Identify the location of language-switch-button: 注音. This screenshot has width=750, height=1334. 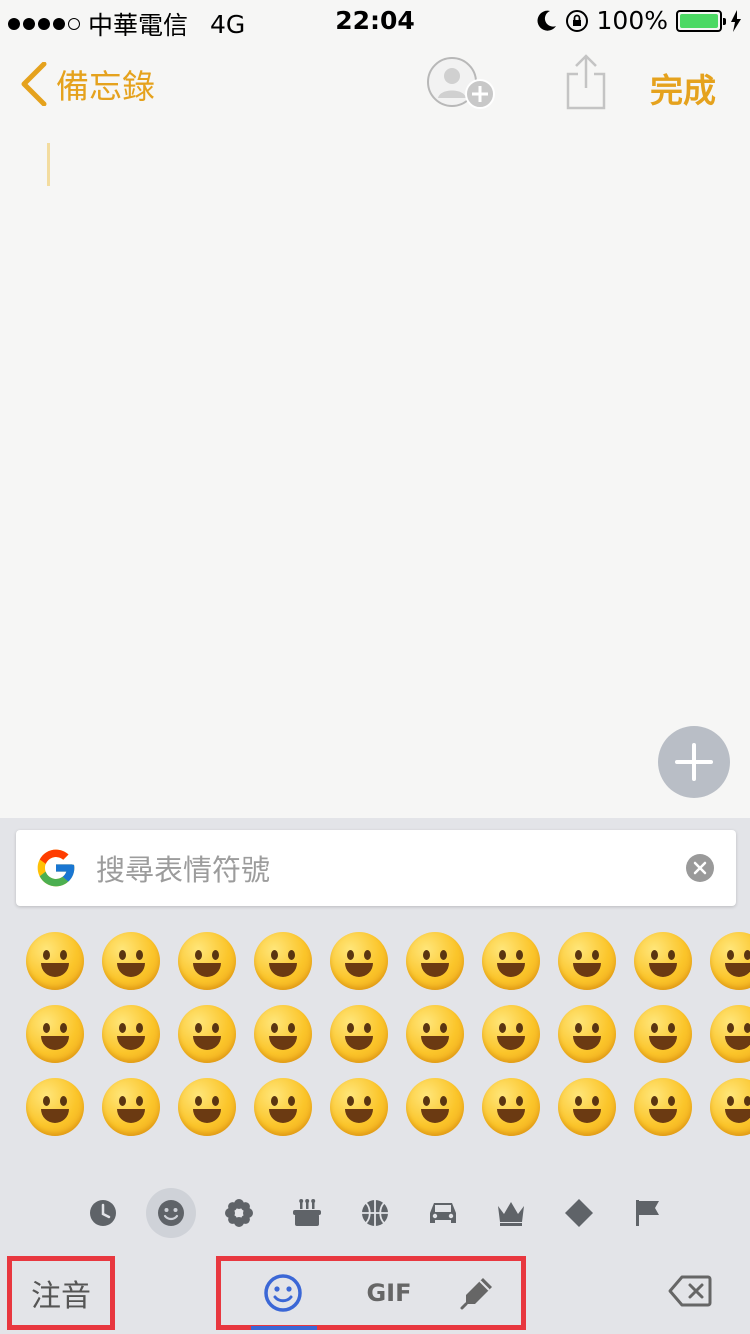
(61, 1293).